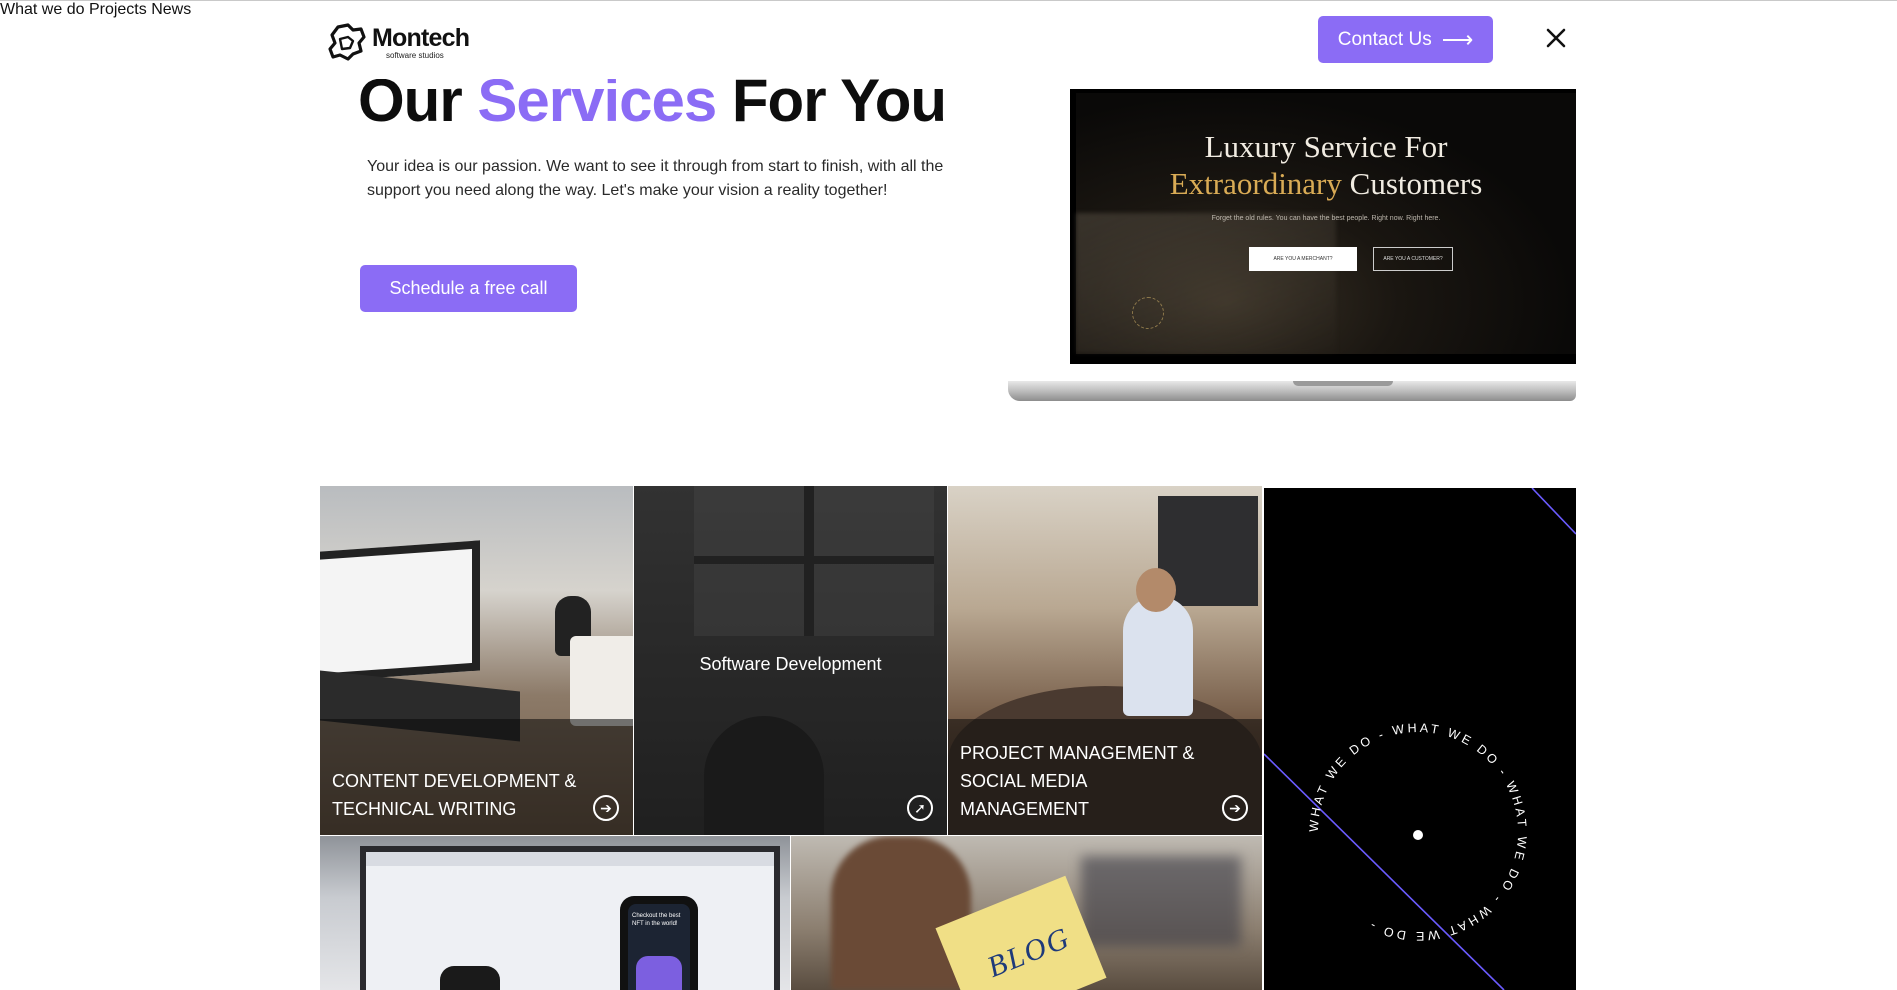 The image size is (1897, 990). Describe the element at coordinates (1412, 183) in the screenshot. I see `screen-headline-rest: Customers` at that location.